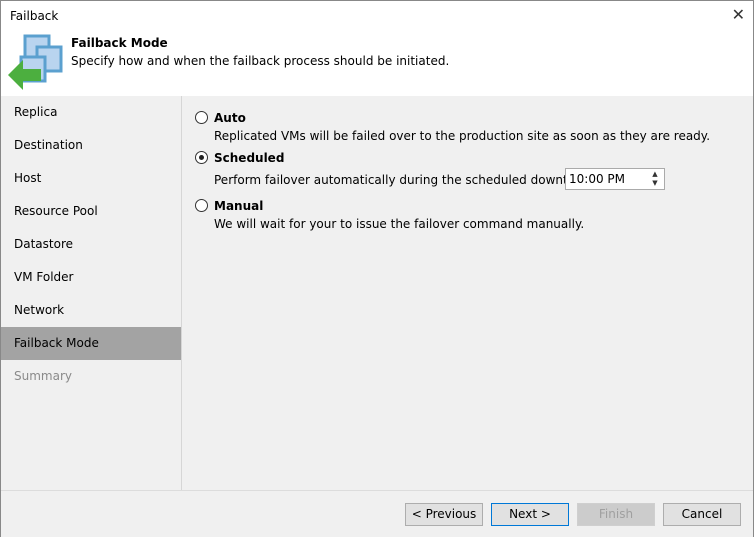  I want to click on manual-radio, so click(201, 205).